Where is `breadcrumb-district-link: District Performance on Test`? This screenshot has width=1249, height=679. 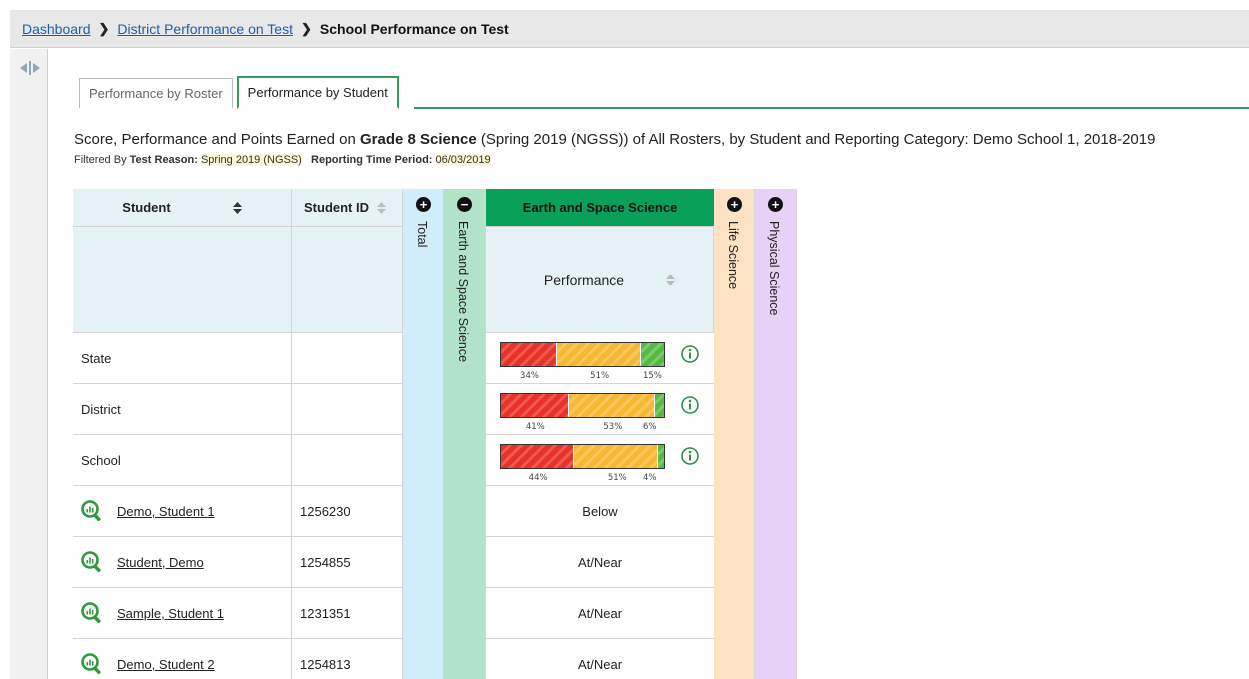
breadcrumb-district-link: District Performance on Test is located at coordinates (205, 29).